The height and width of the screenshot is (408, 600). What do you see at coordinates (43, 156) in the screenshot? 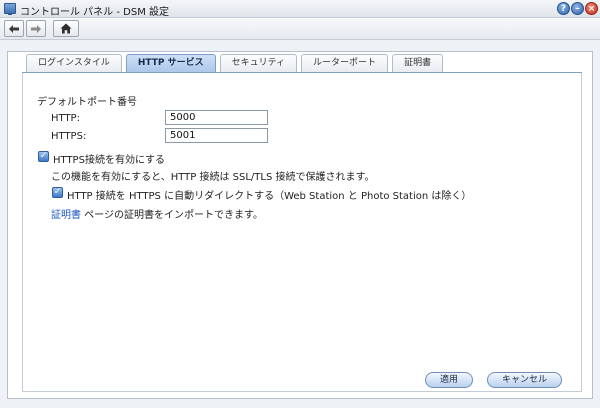
I see `enable-https-checkbox: ✓` at bounding box center [43, 156].